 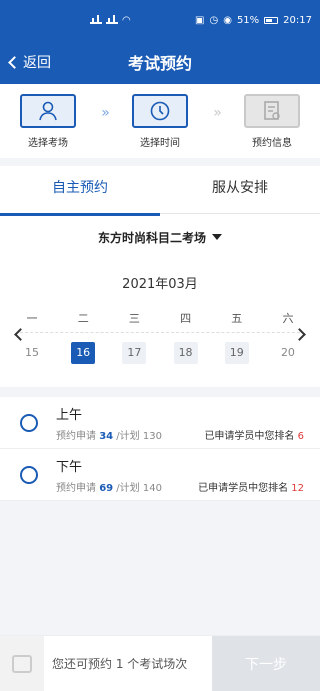 What do you see at coordinates (271, 143) in the screenshot?
I see `step-label: 预约信息` at bounding box center [271, 143].